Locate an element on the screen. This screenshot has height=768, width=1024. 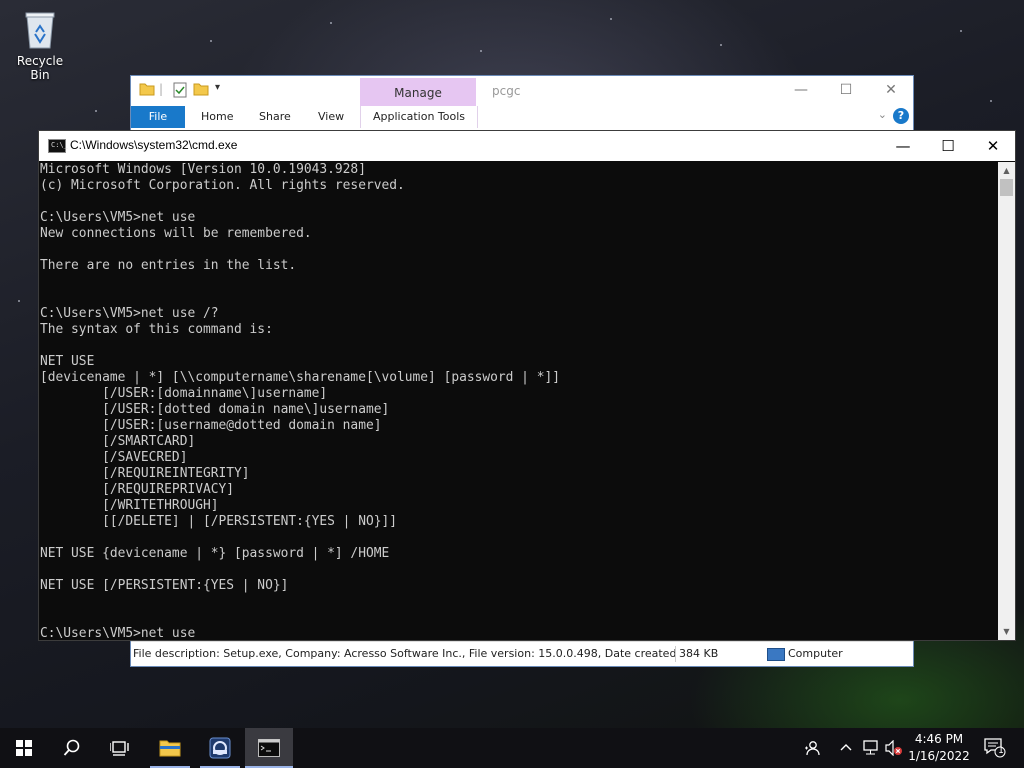
recycle-bin-icon is located at coordinates (40, 30).